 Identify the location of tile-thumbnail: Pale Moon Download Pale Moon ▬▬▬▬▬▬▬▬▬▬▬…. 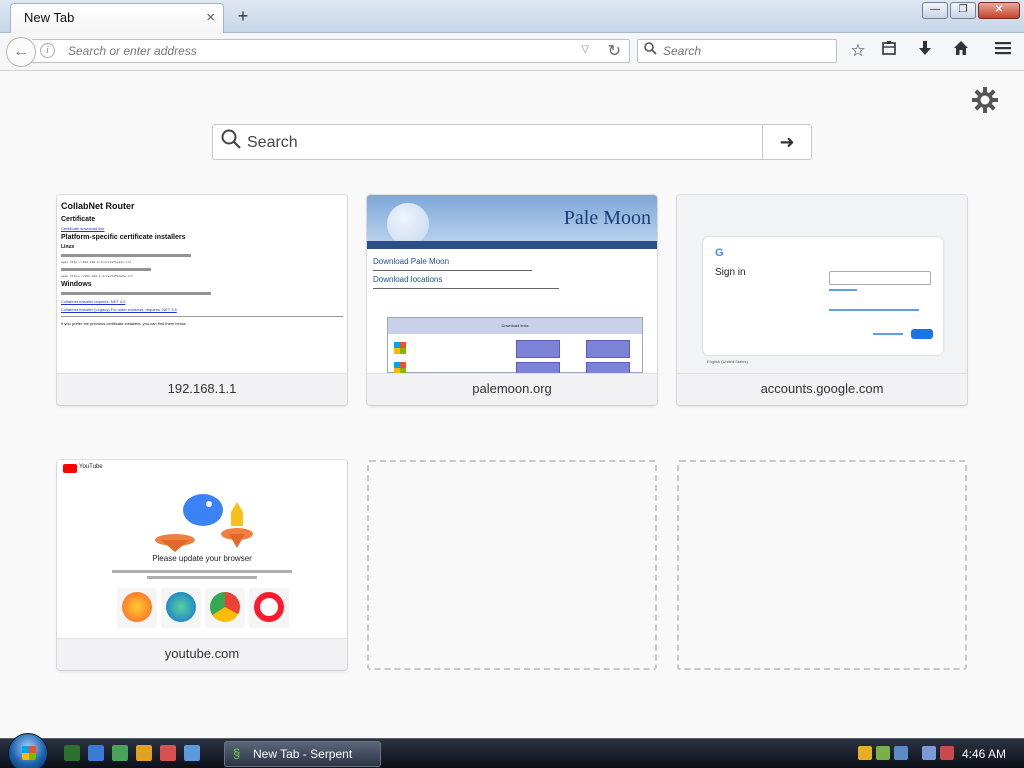
(512, 284).